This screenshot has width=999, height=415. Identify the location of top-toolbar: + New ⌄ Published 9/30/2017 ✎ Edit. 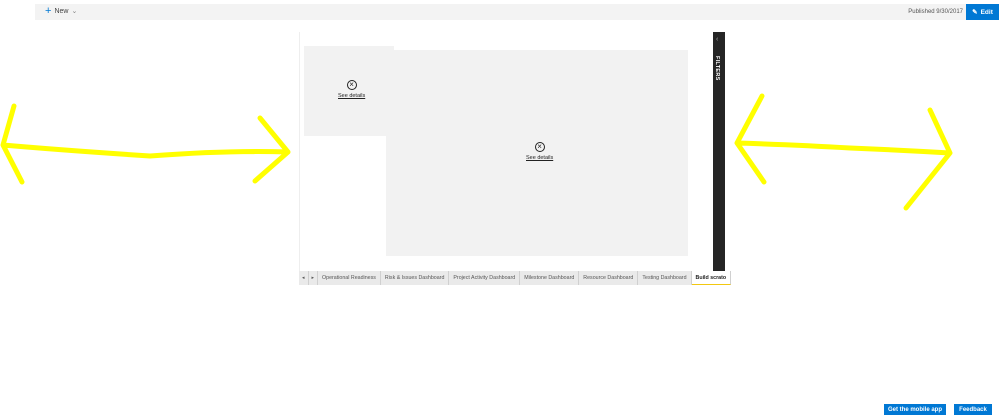
(517, 12).